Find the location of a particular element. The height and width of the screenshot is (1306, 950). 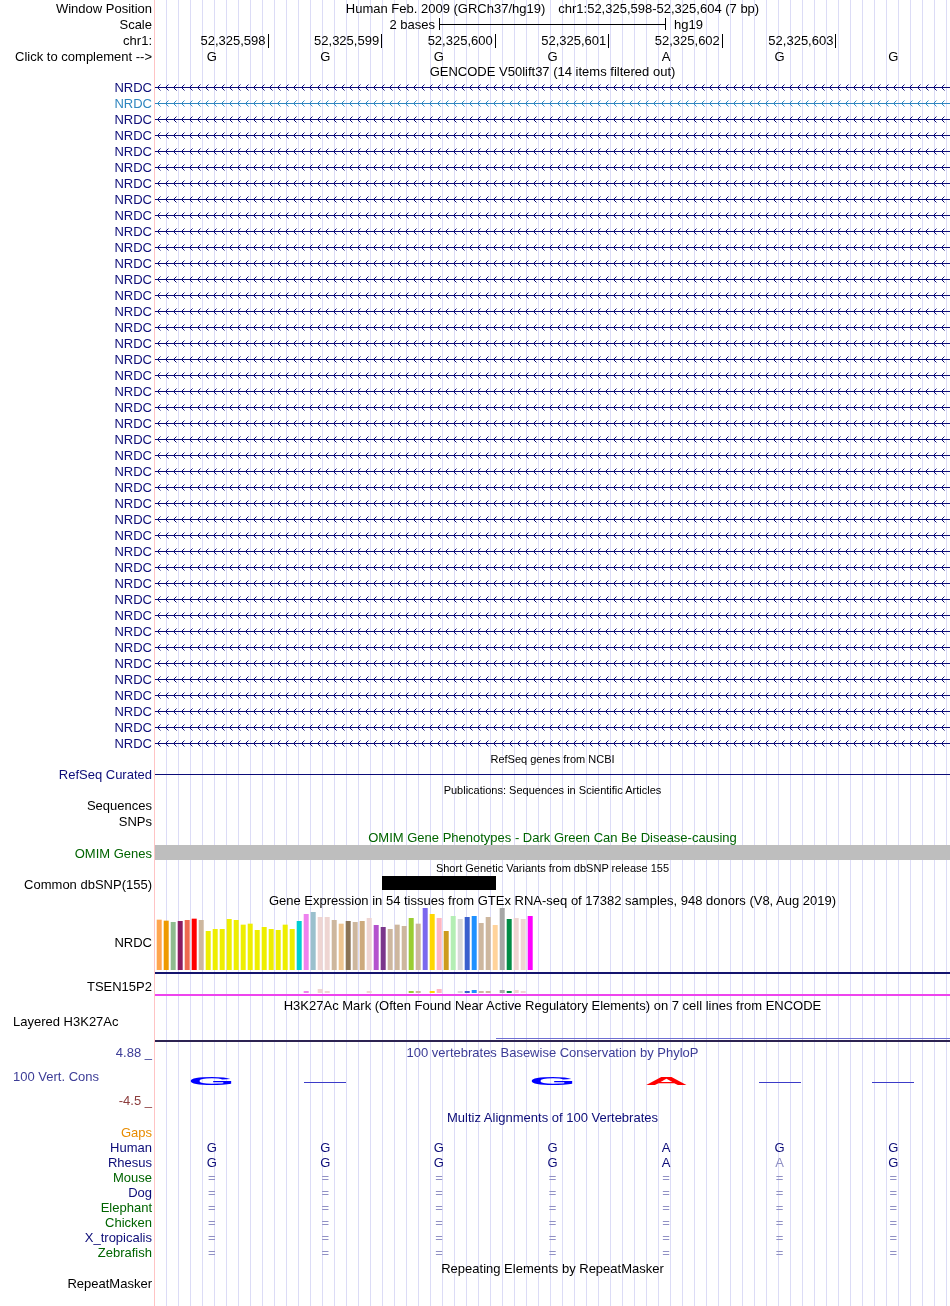

track-title: RefSeq genes from NCBI is located at coordinates (552, 759).